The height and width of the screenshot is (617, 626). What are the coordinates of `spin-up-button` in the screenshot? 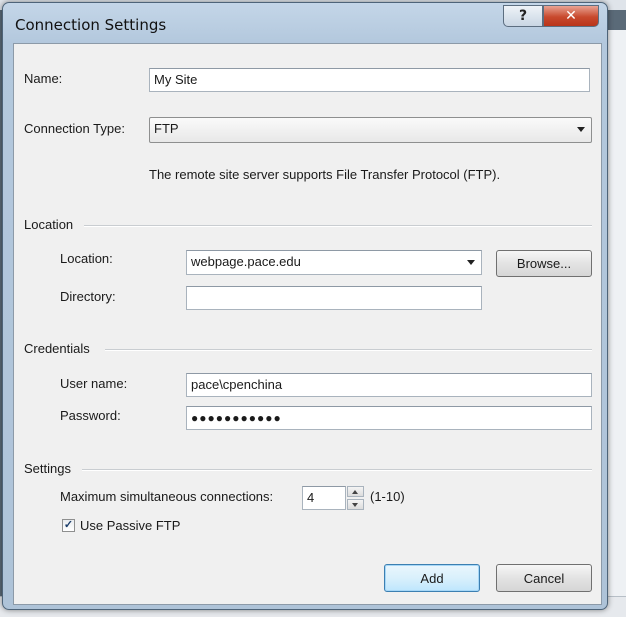 It's located at (355, 491).